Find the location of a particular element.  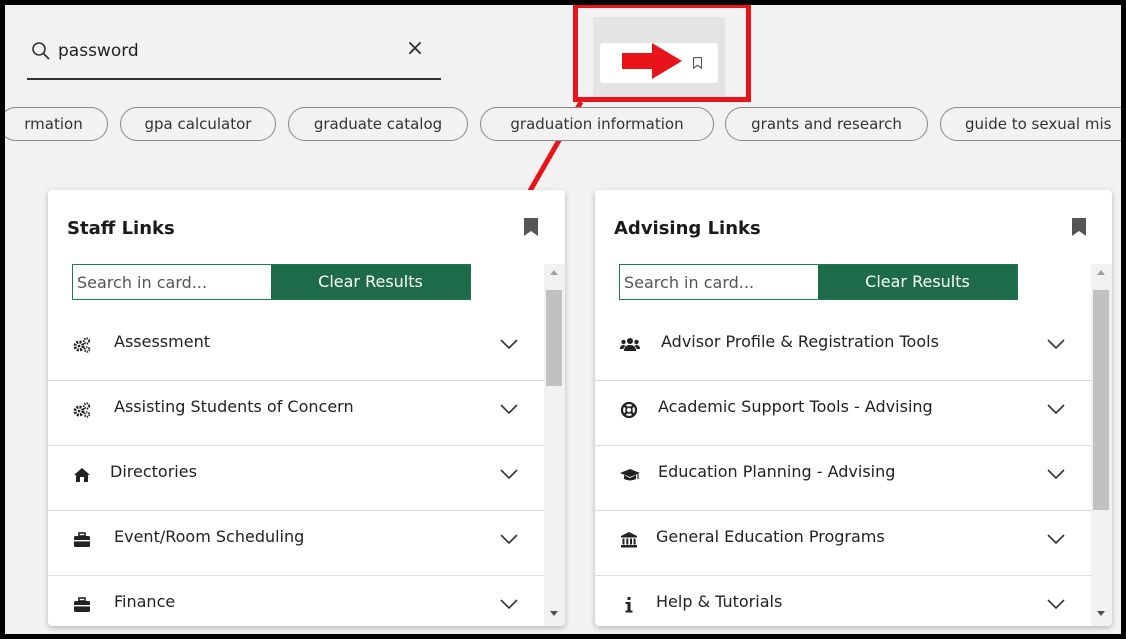

life-ring-icon is located at coordinates (629, 410).